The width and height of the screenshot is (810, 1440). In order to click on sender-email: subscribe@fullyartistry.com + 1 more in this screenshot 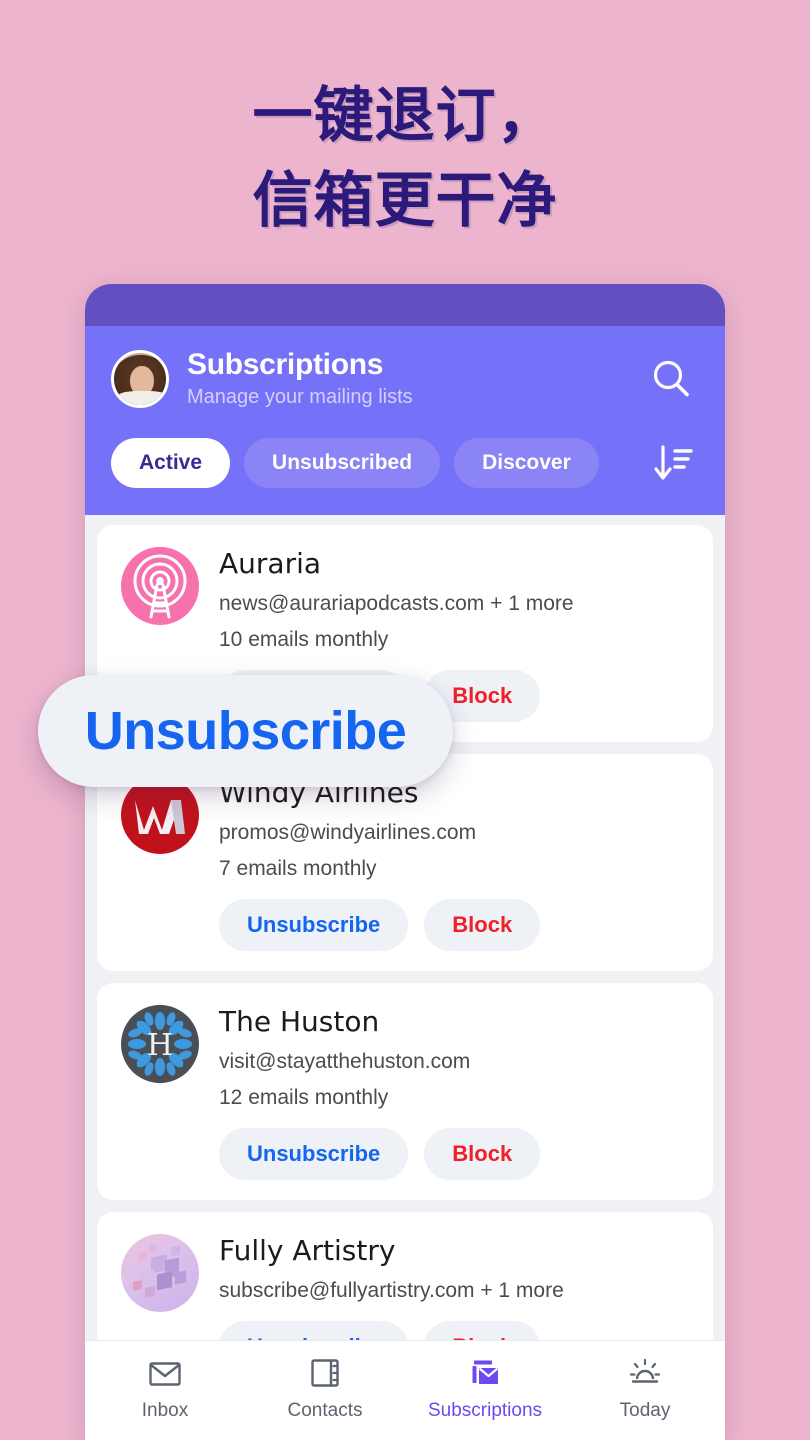, I will do `click(391, 1290)`.